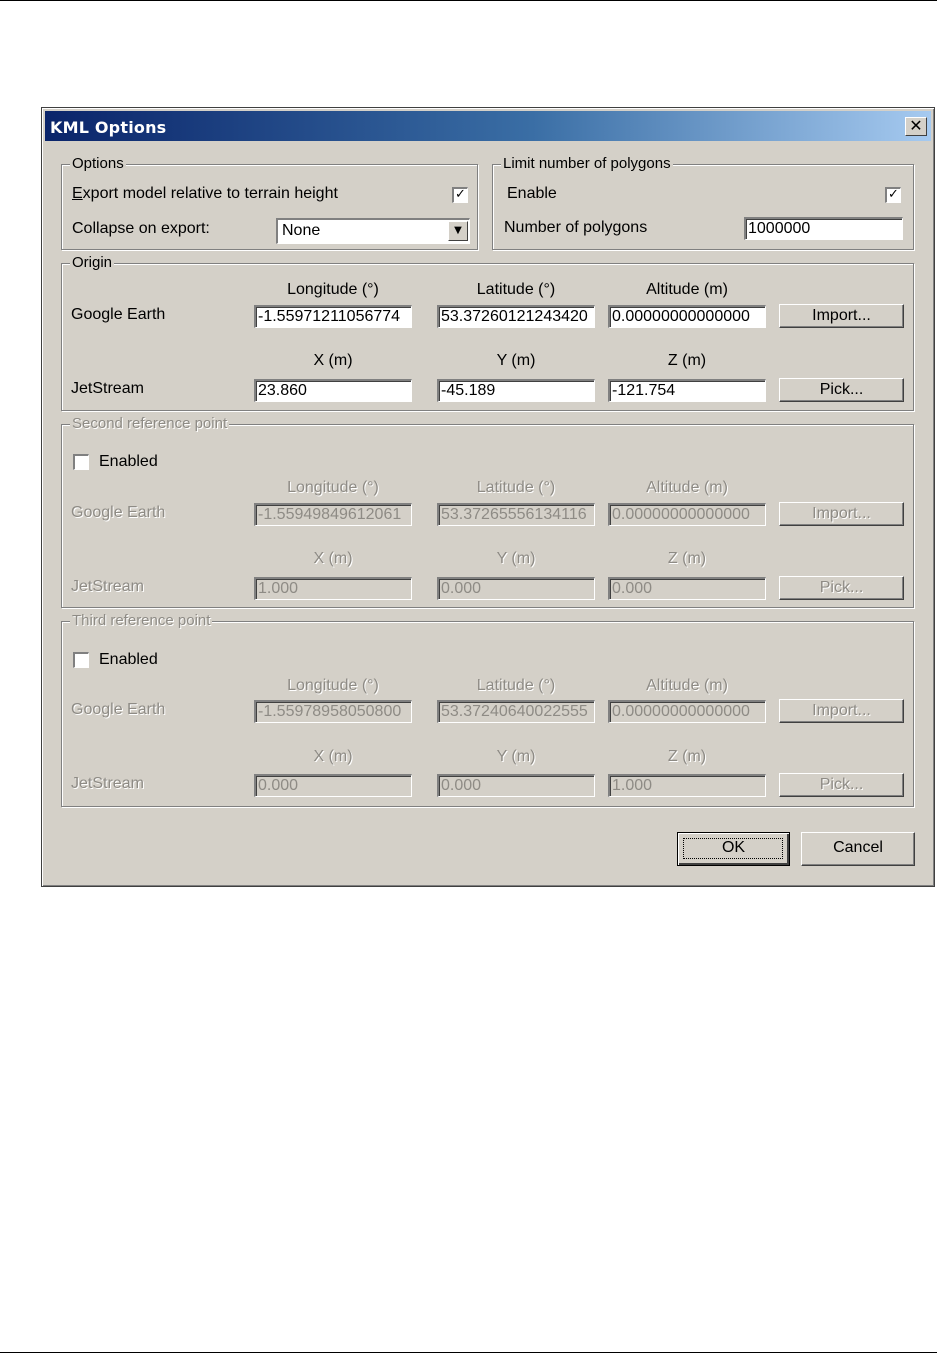 Image resolution: width=937 pixels, height=1355 pixels. Describe the element at coordinates (858, 849) in the screenshot. I see `cancel-button: Cancel` at that location.